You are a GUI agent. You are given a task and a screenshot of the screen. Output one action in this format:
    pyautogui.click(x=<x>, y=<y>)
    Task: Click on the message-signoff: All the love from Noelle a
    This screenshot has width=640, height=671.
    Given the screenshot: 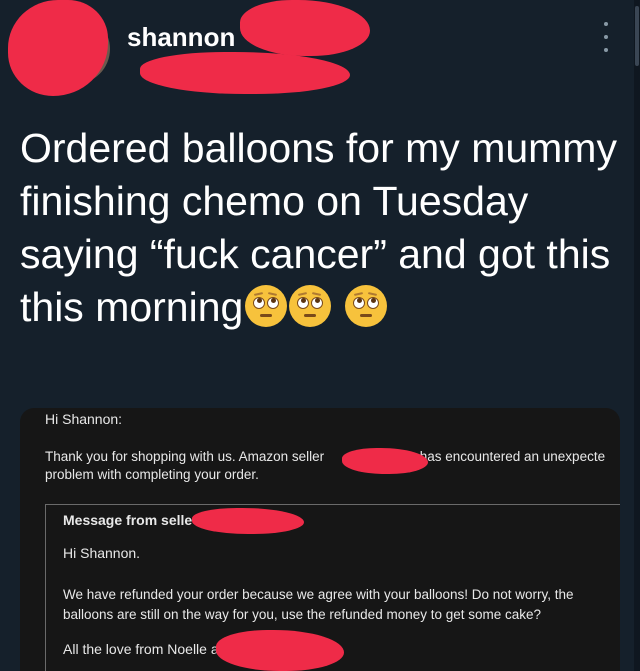 What is the action you would take?
    pyautogui.click(x=141, y=649)
    